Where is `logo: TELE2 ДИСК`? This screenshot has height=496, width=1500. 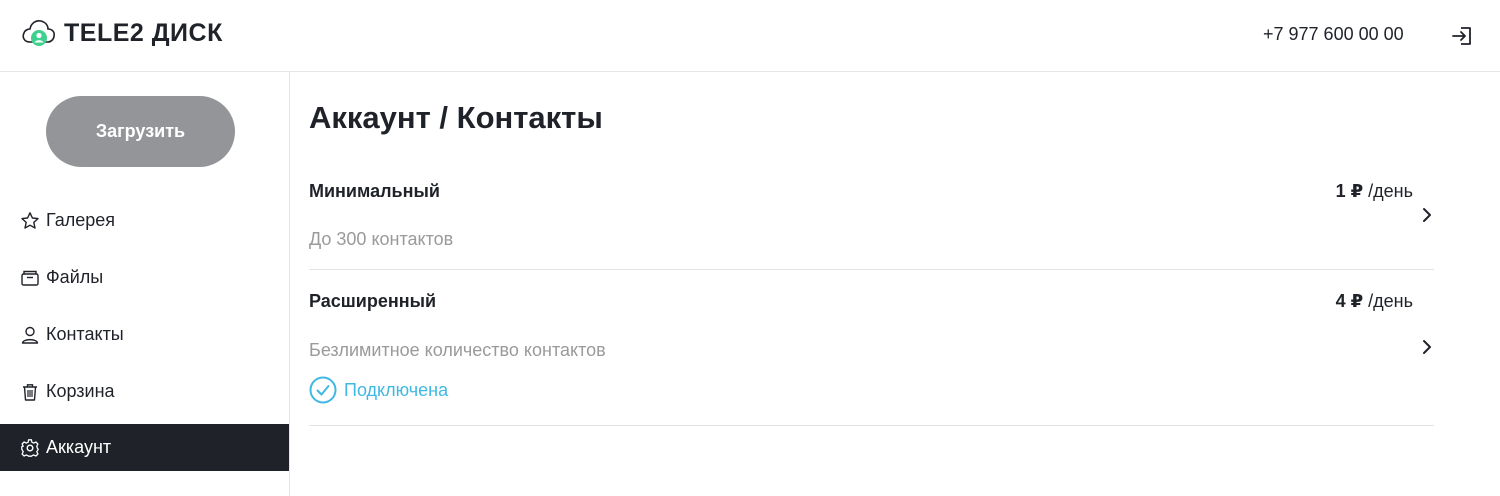
logo: TELE2 ДИСК is located at coordinates (121, 33).